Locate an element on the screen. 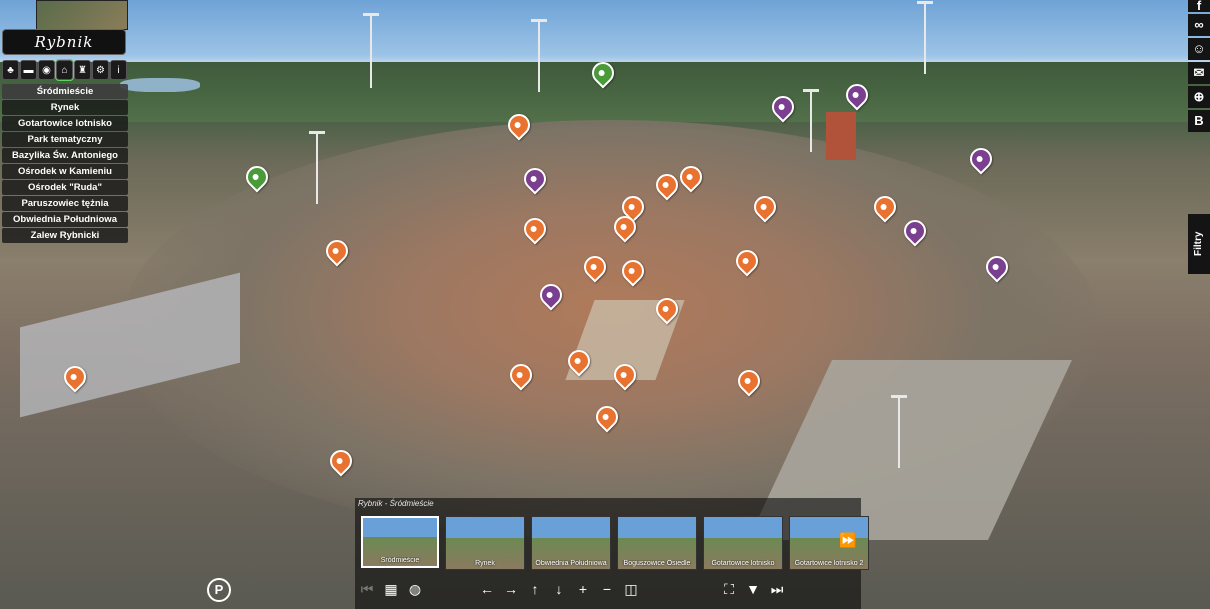 The width and height of the screenshot is (1210, 609). filters-tab: Filtry is located at coordinates (1199, 244).